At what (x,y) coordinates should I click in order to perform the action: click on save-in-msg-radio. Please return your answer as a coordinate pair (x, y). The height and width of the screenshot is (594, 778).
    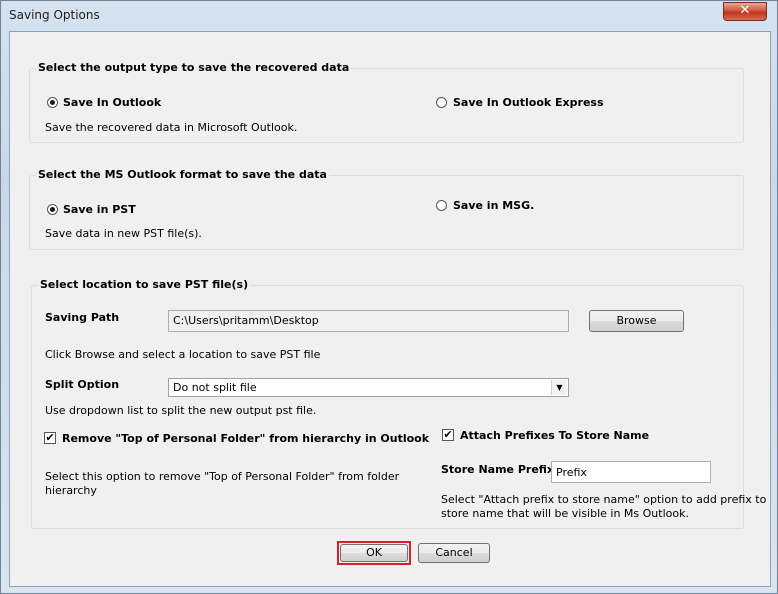
    Looking at the image, I should click on (441, 205).